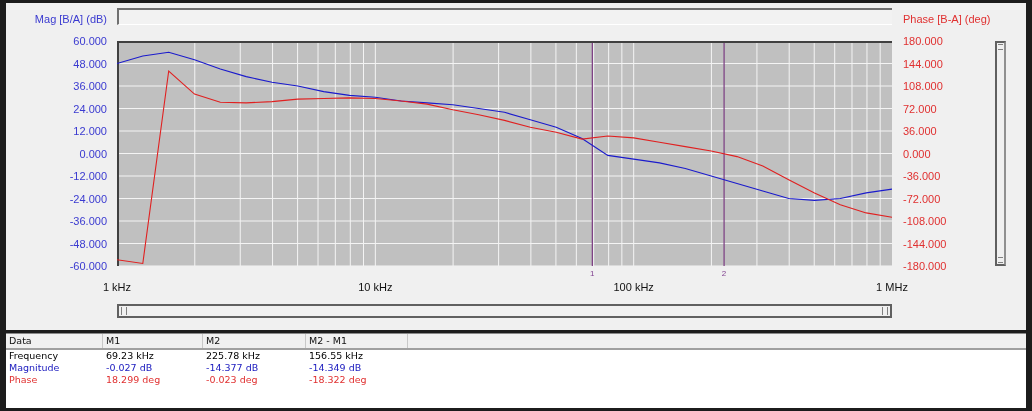 The width and height of the screenshot is (1032, 411). Describe the element at coordinates (1000, 153) in the screenshot. I see `vertical-scrollbar` at that location.